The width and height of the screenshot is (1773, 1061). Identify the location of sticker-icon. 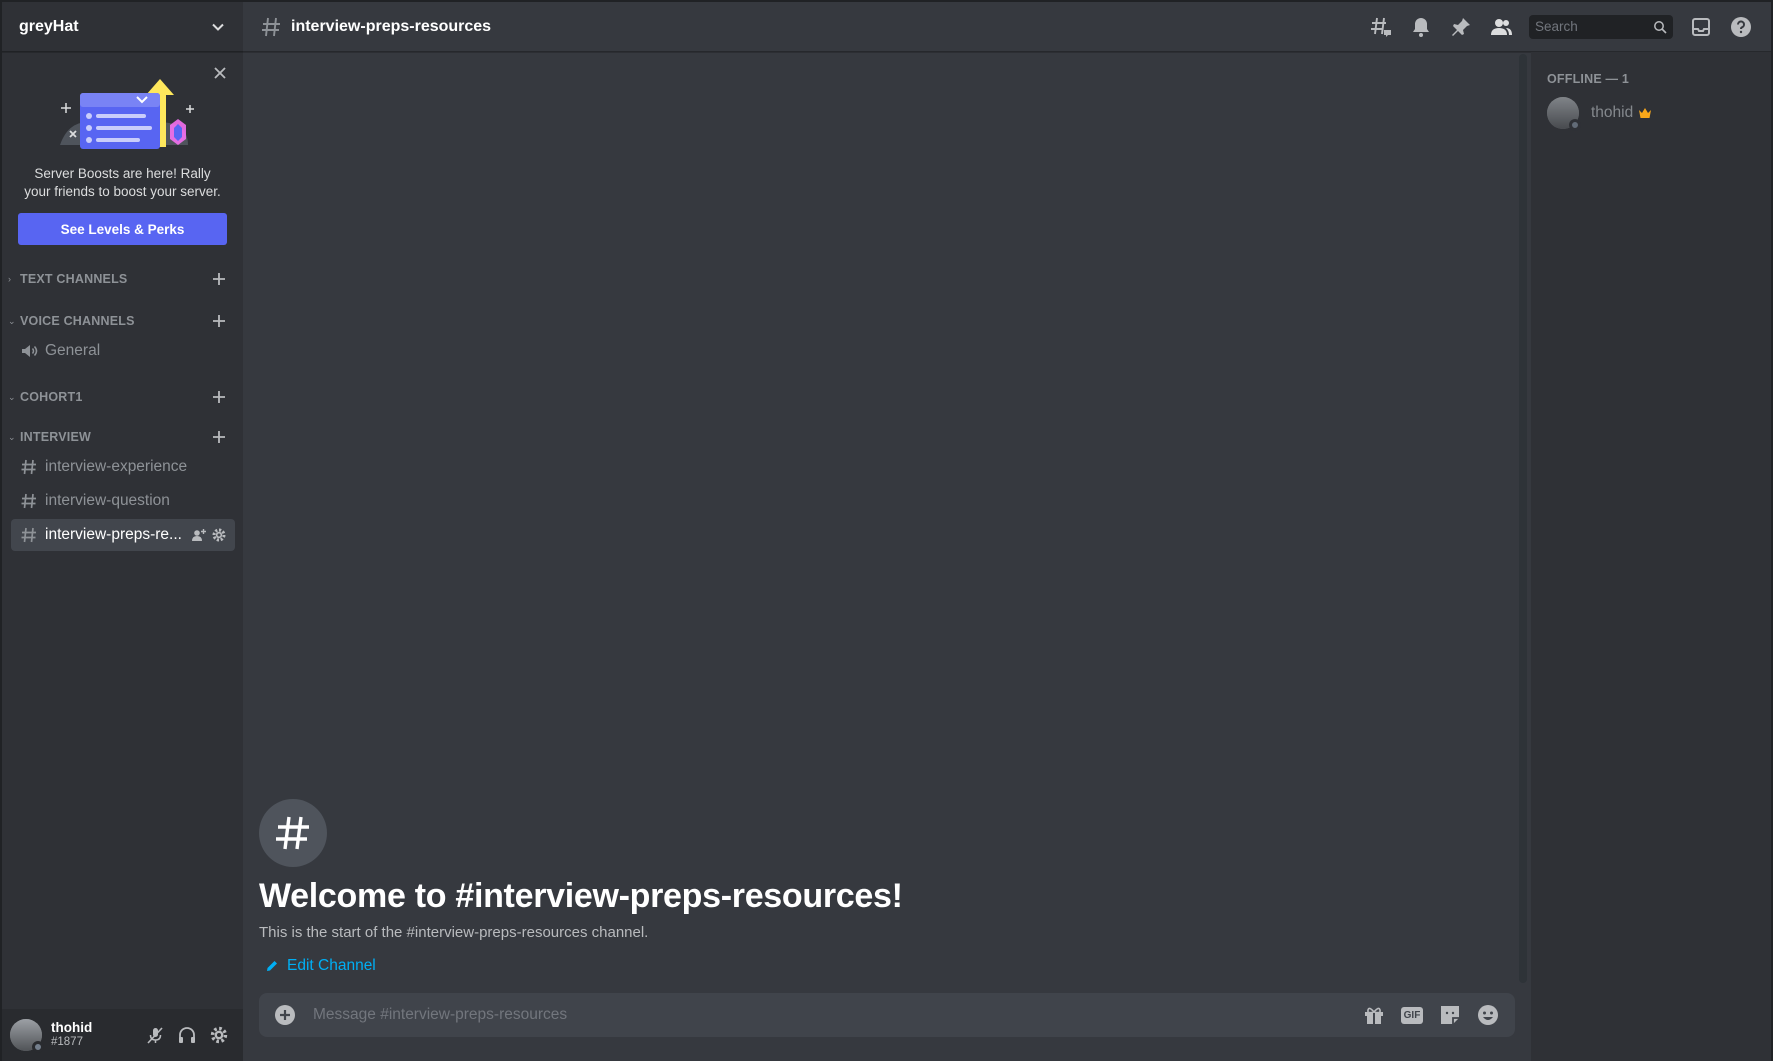
(1450, 1015).